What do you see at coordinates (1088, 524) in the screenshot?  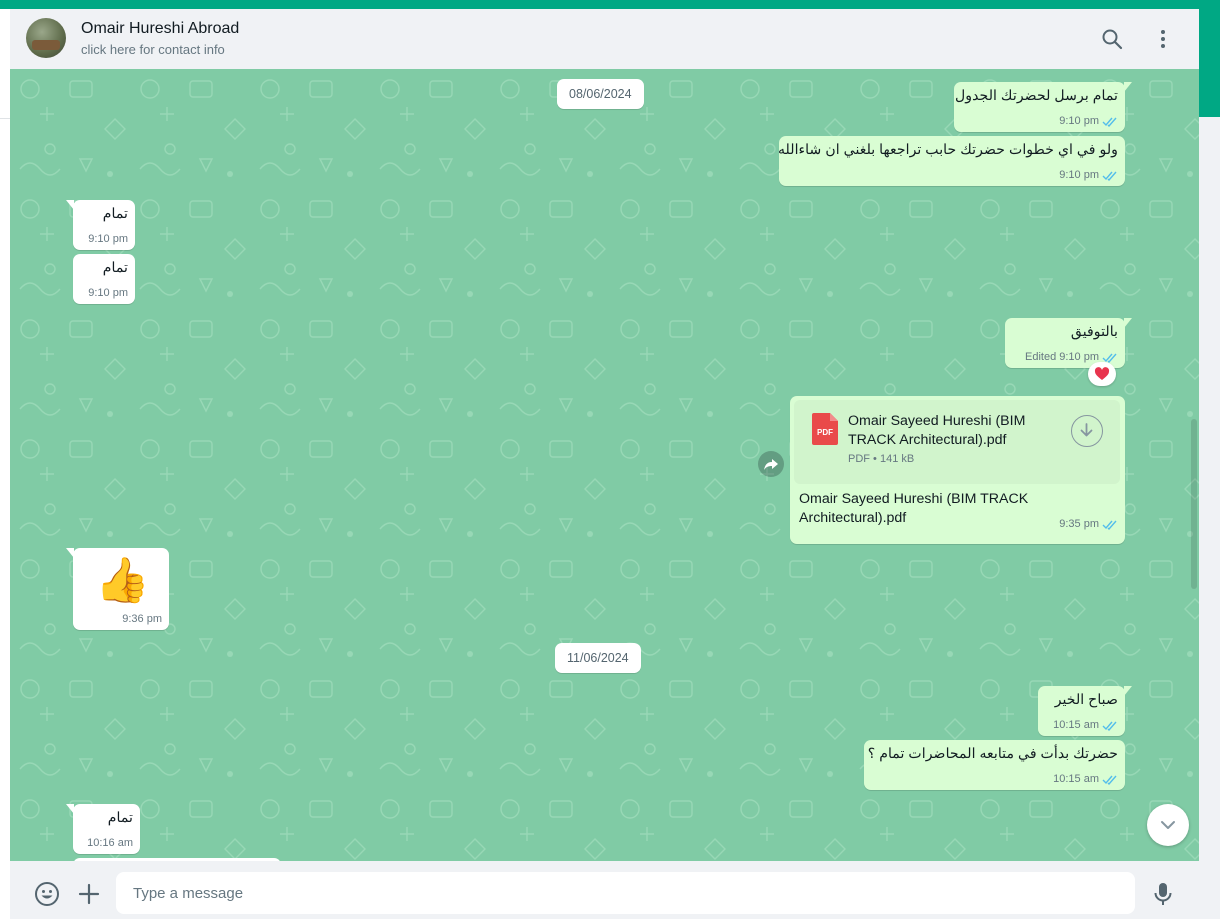 I see `message-time: 9:35 pm` at bounding box center [1088, 524].